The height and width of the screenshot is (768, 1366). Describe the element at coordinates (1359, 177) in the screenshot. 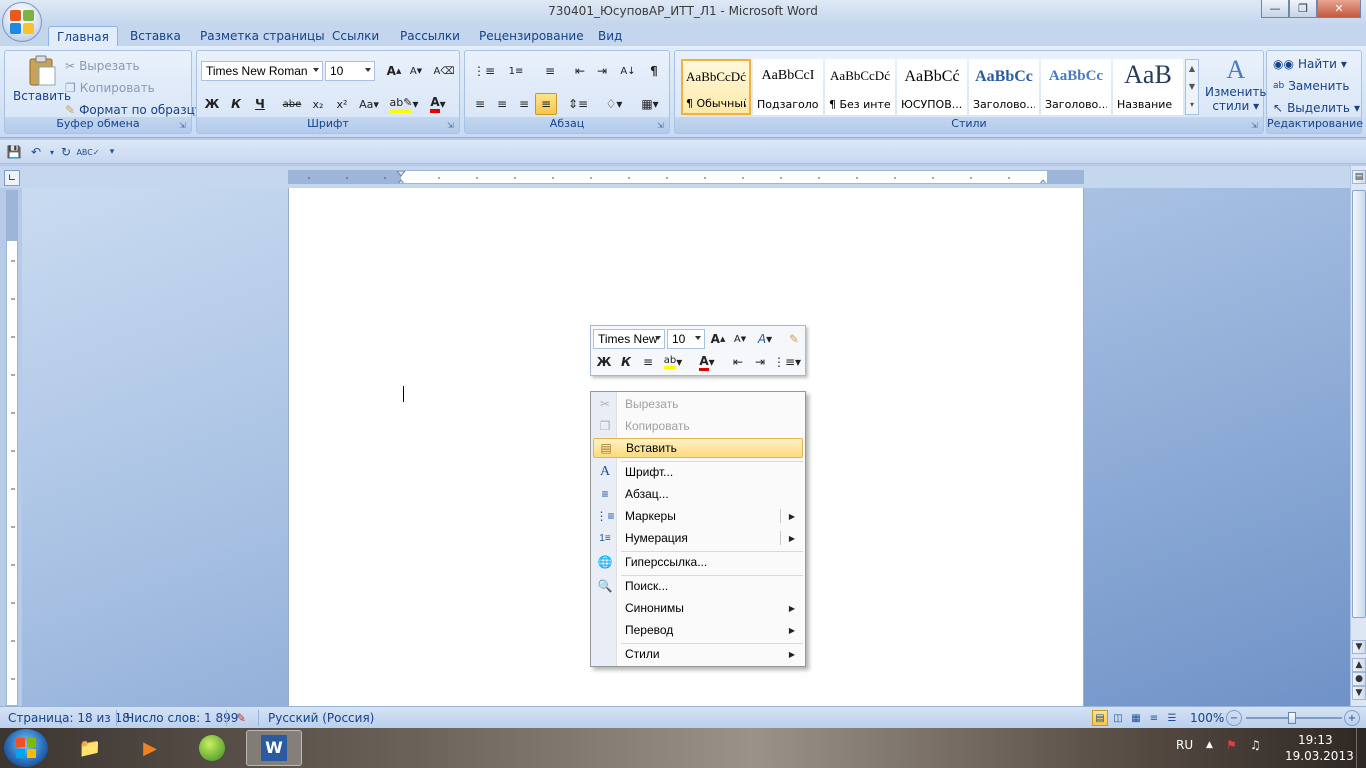

I see `view-ruler-icon: ▤` at that location.